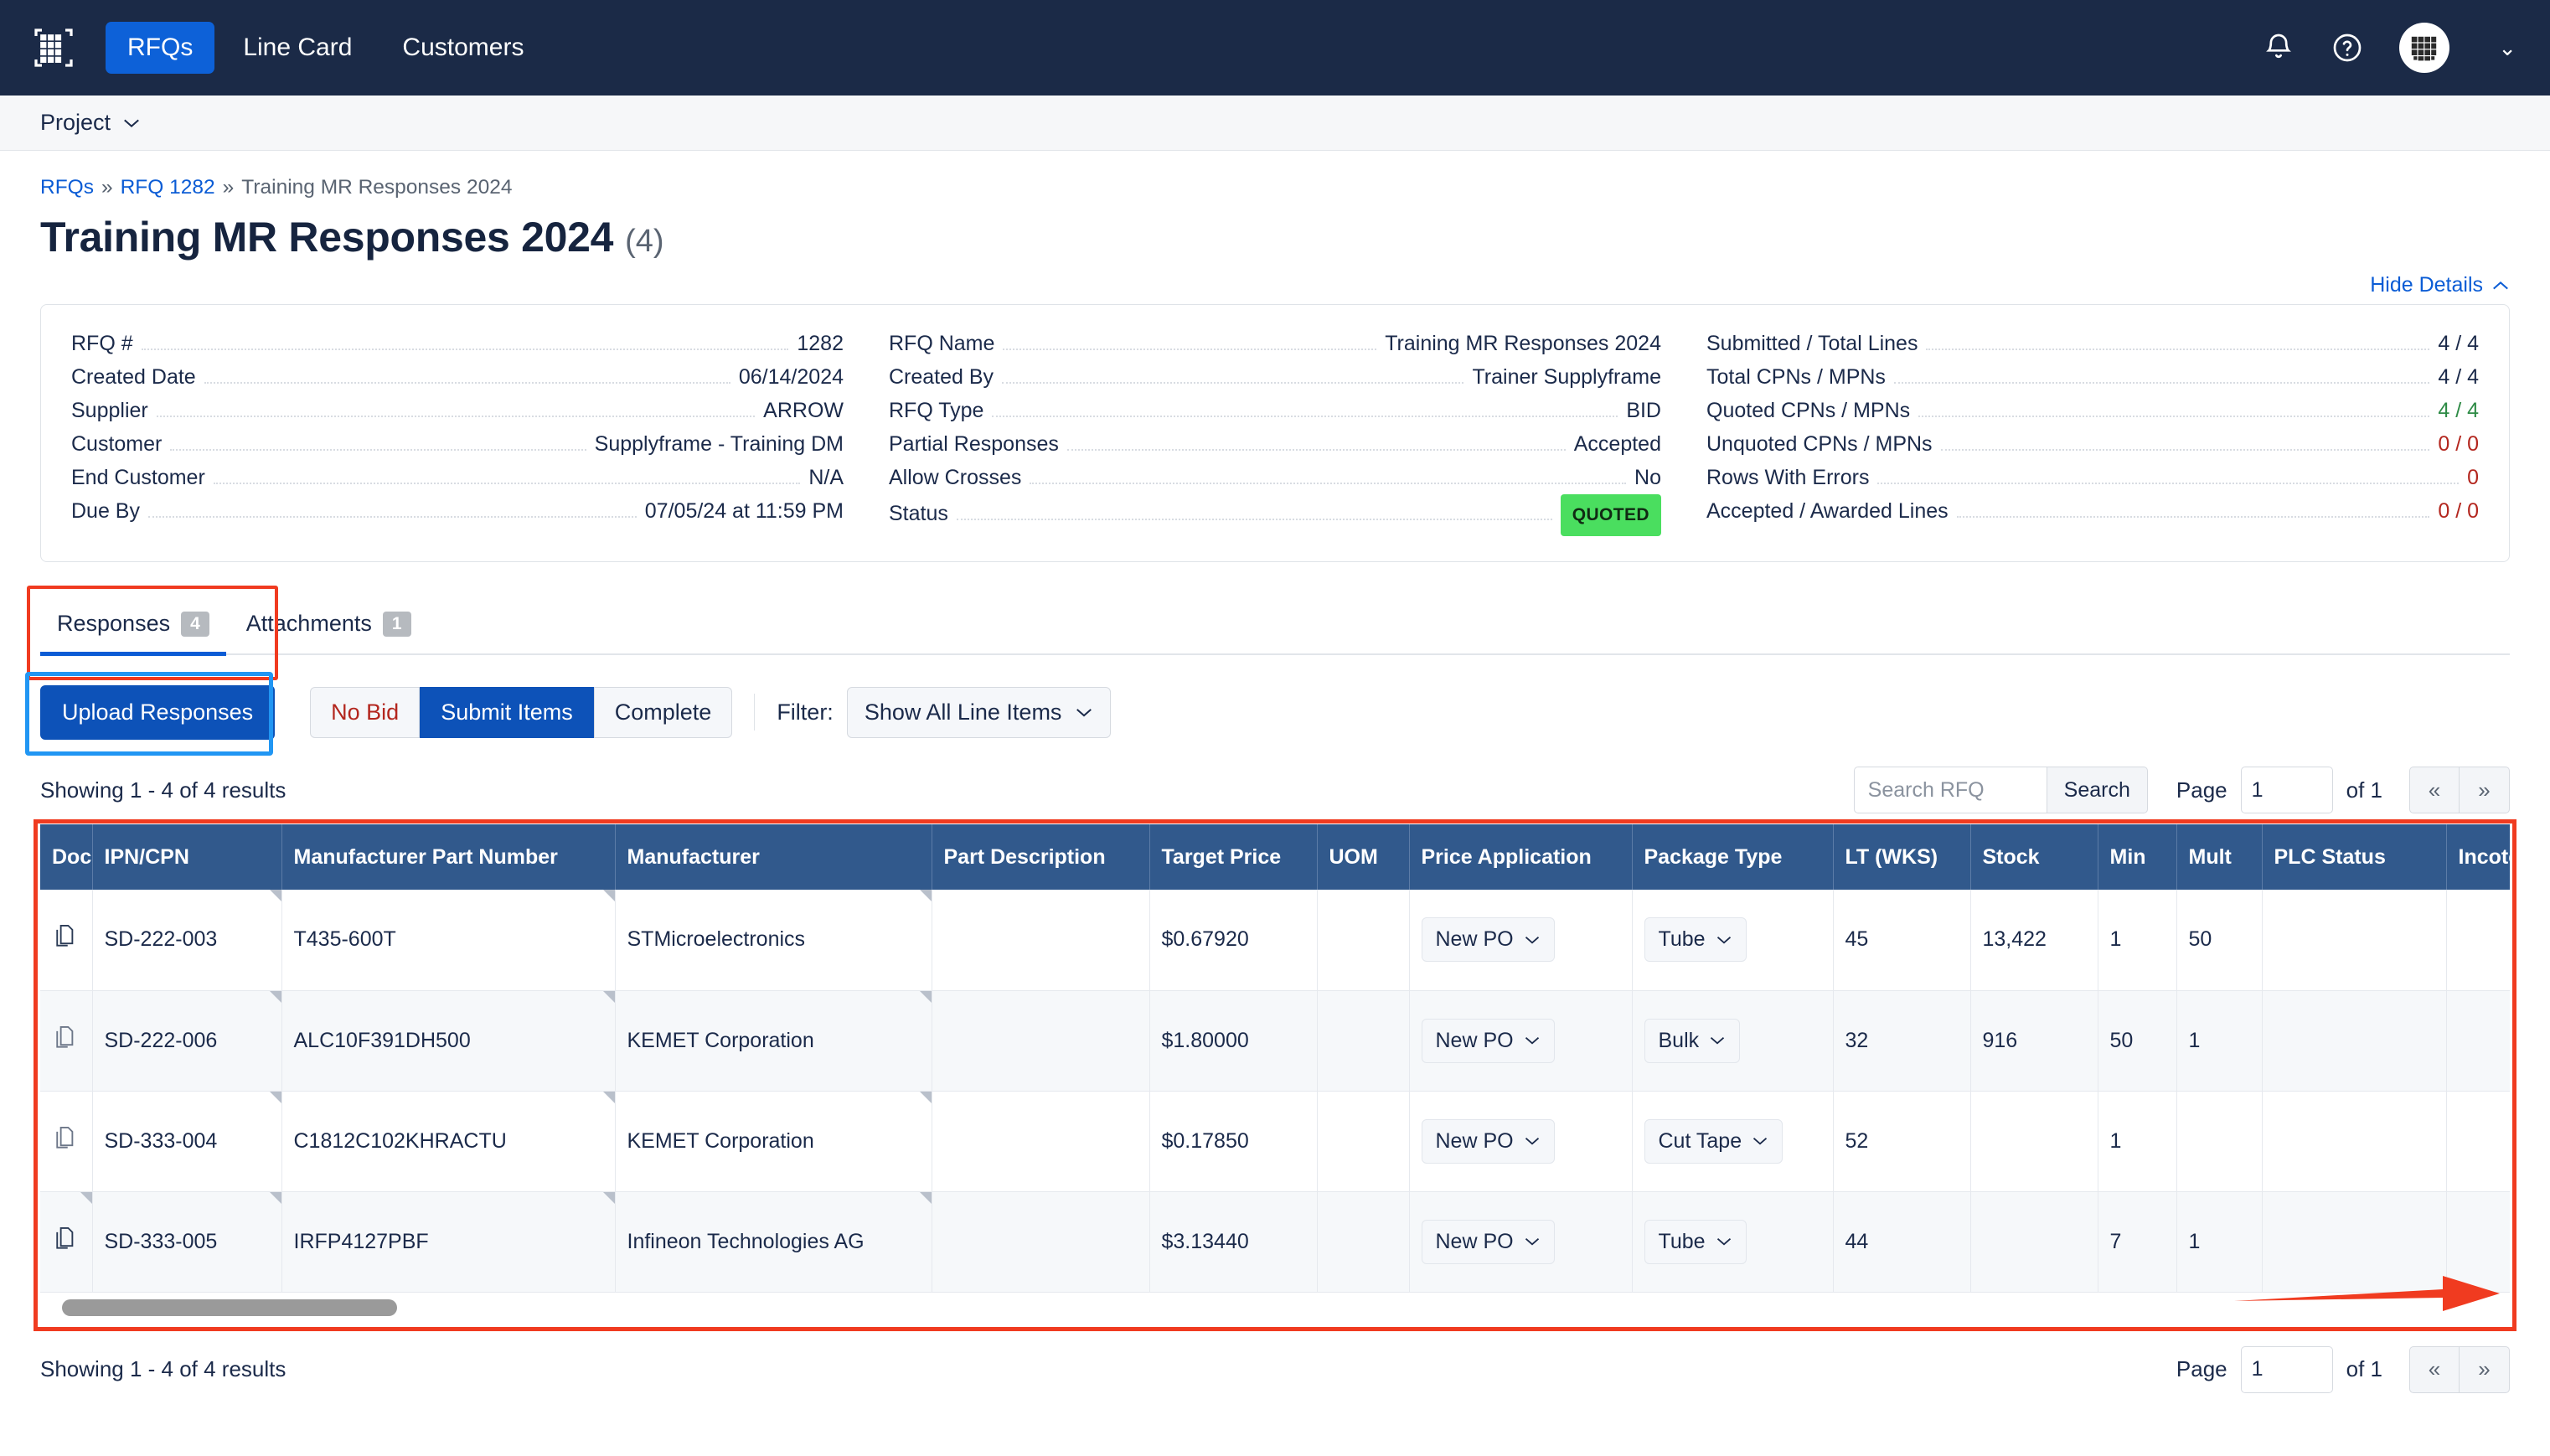 The image size is (2550, 1456). Describe the element at coordinates (448, 1041) in the screenshot. I see `cell-mpn: ALC10F391DH500` at that location.